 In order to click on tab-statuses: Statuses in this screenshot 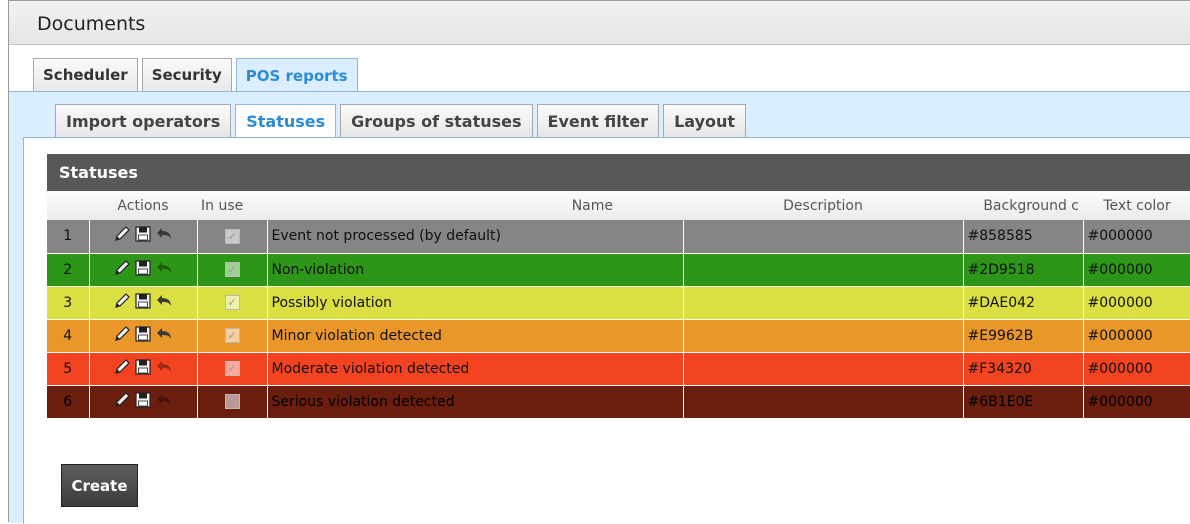, I will do `click(286, 121)`.